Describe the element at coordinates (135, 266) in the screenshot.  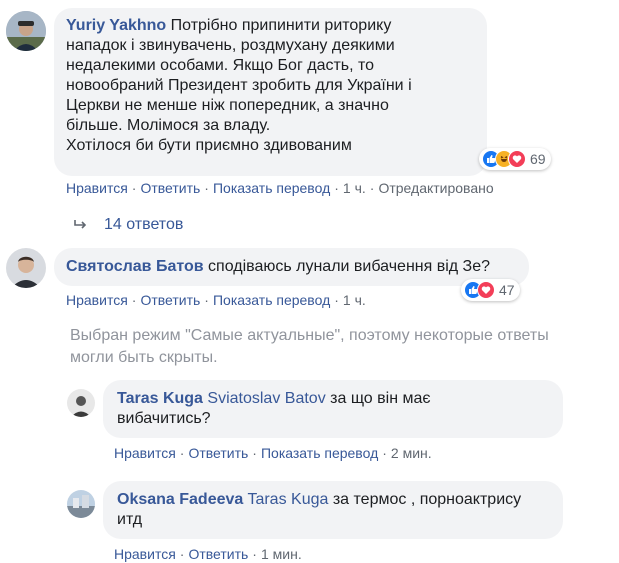
I see `comment-author: Святослав Батов` at that location.